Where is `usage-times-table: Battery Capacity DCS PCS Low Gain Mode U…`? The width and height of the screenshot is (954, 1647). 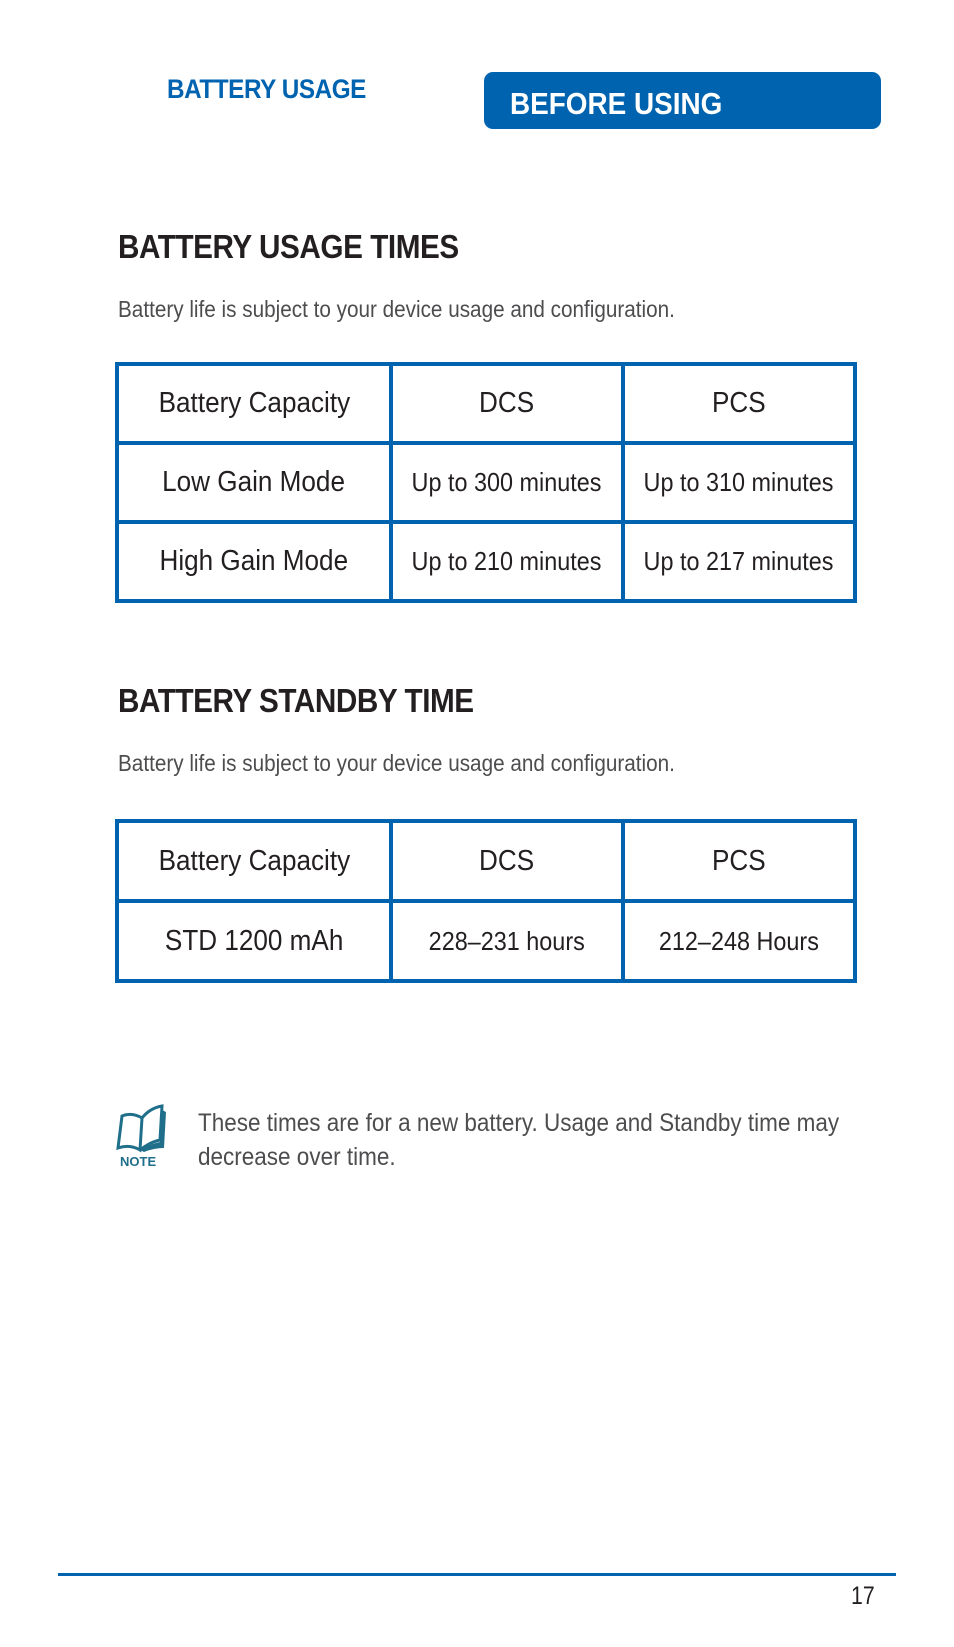
usage-times-table: Battery Capacity DCS PCS Low Gain Mode U… is located at coordinates (486, 482).